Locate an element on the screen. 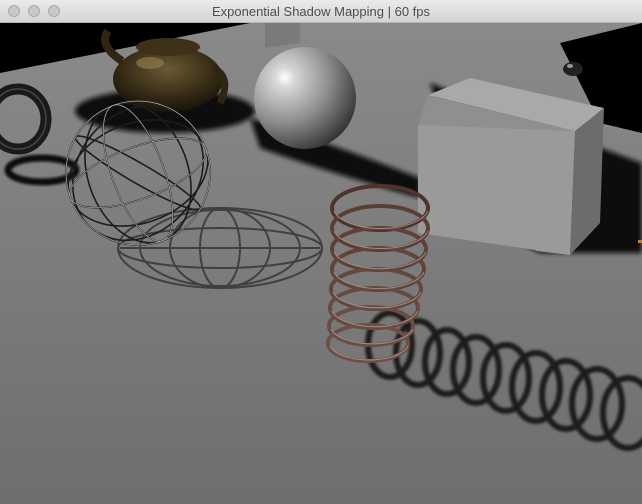  title-bar: Exponential Shadow Mapping | 60 fps is located at coordinates (321, 11).